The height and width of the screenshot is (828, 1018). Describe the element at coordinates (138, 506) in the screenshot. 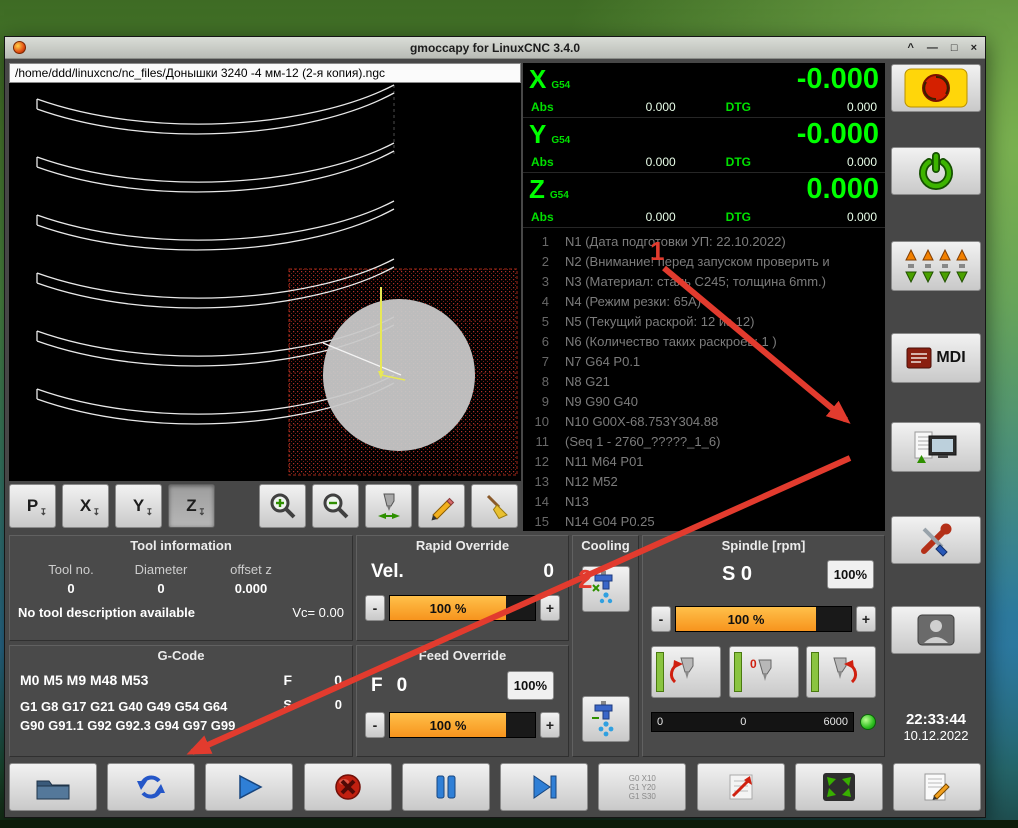

I see `view-y-button: Y` at that location.